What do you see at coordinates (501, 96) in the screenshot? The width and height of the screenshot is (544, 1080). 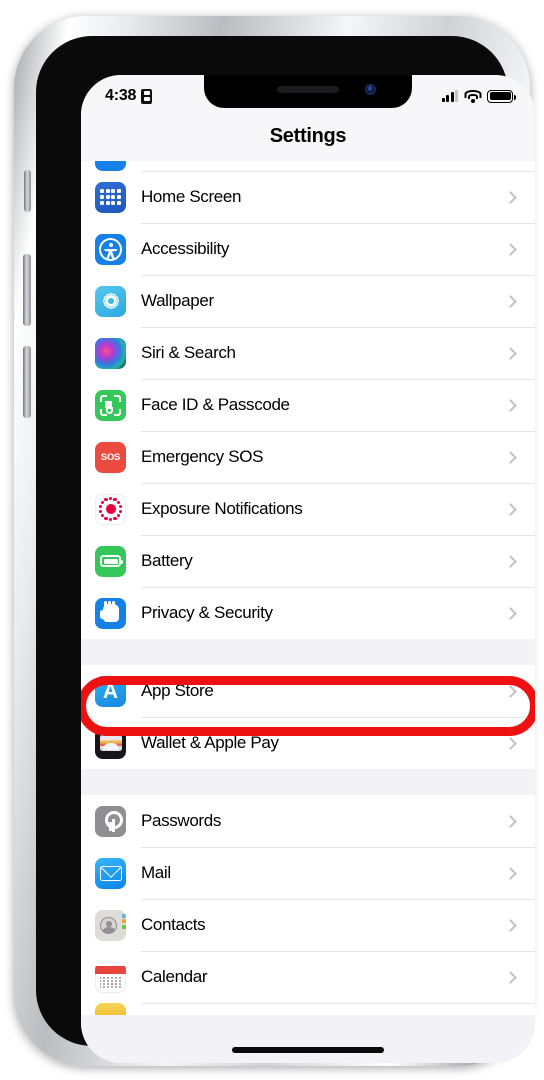 I see `battery-full-icon` at bounding box center [501, 96].